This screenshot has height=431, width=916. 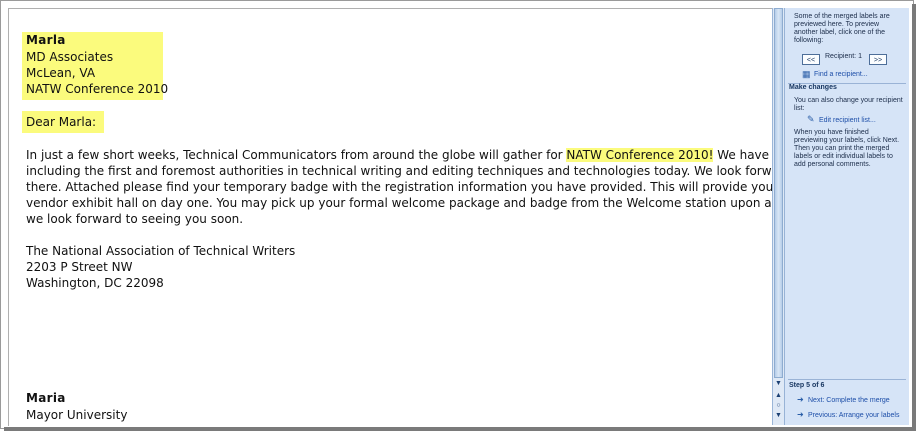 What do you see at coordinates (61, 122) in the screenshot?
I see `greeting: Dear Marla:` at bounding box center [61, 122].